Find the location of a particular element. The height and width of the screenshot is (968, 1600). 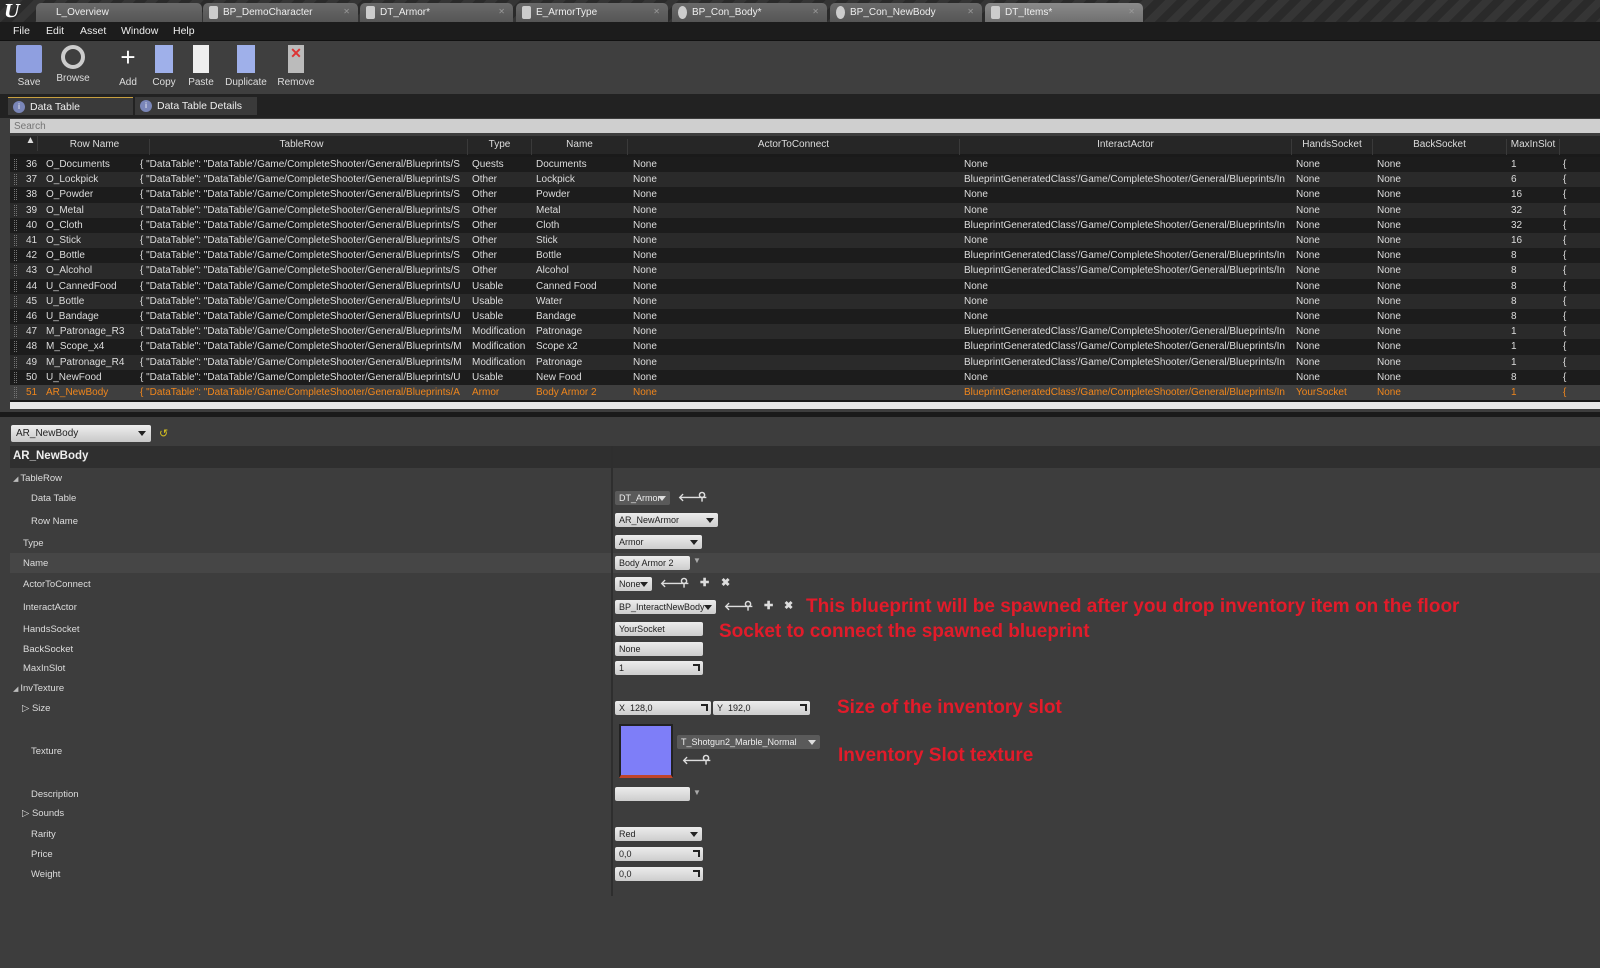

name-dropdown-arrow-icon: ▼ is located at coordinates (697, 560).